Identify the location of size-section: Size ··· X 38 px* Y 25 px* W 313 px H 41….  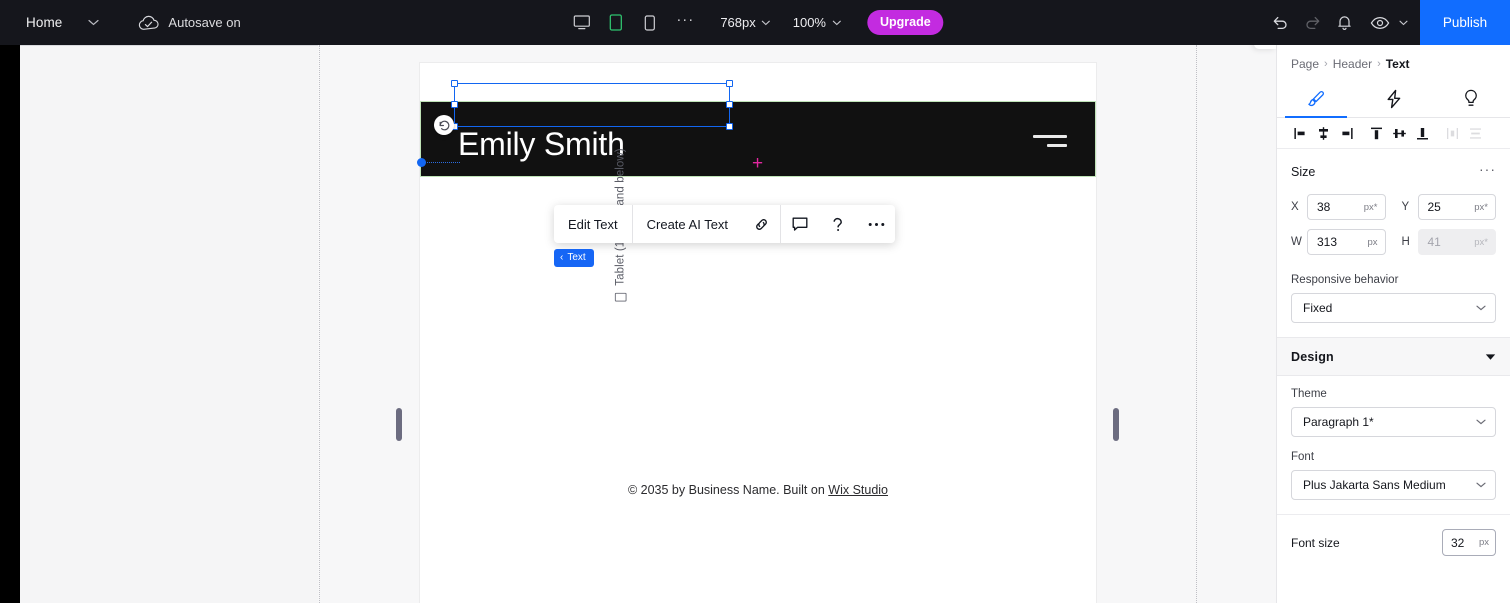
(1393, 243).